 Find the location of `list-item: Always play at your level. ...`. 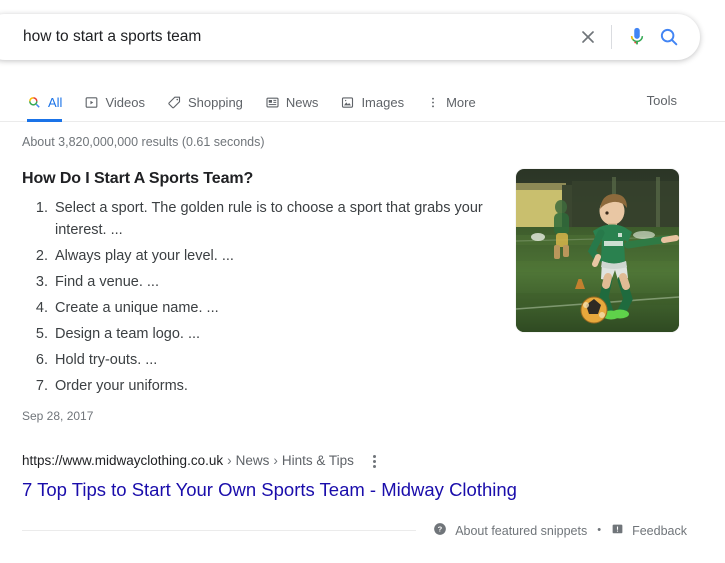

list-item: Always play at your level. ... is located at coordinates (277, 256).